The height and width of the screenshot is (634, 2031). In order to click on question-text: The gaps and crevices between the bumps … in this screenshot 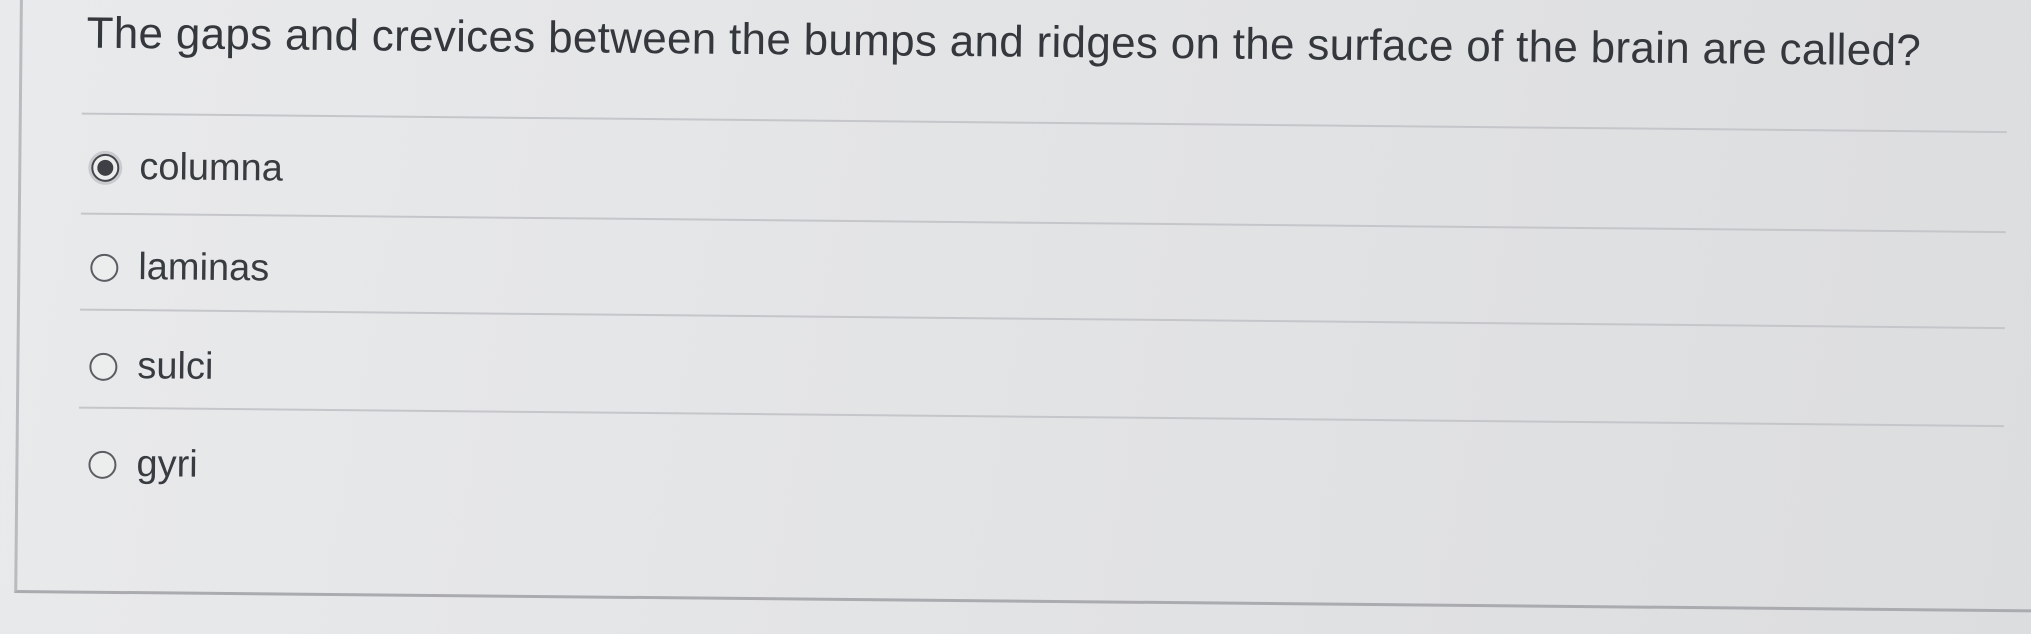, I will do `click(1004, 42)`.